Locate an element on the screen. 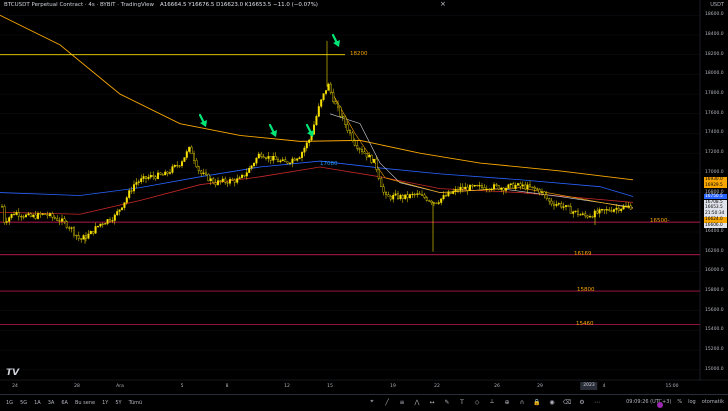 The height and width of the screenshot is (411, 728). time-tick: 28 is located at coordinates (77, 386).